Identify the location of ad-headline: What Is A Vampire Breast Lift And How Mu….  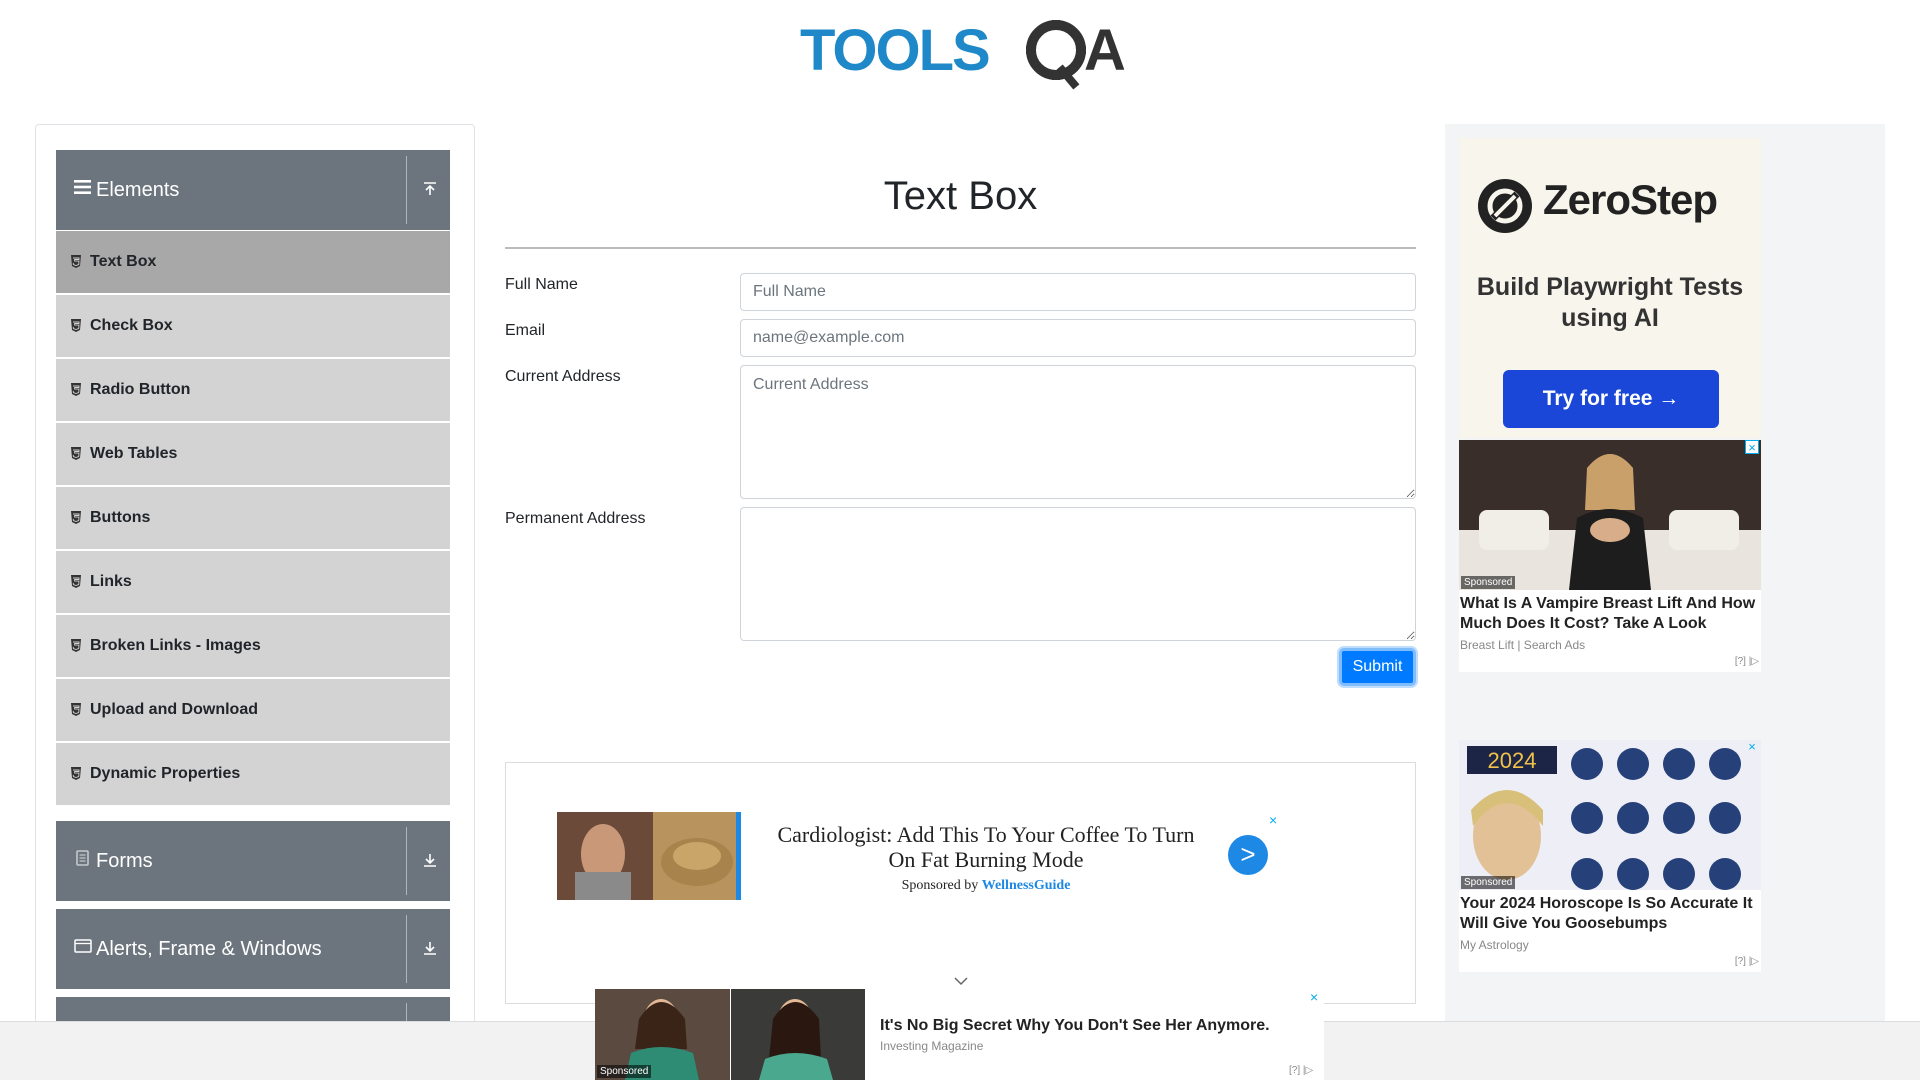
(1610, 614).